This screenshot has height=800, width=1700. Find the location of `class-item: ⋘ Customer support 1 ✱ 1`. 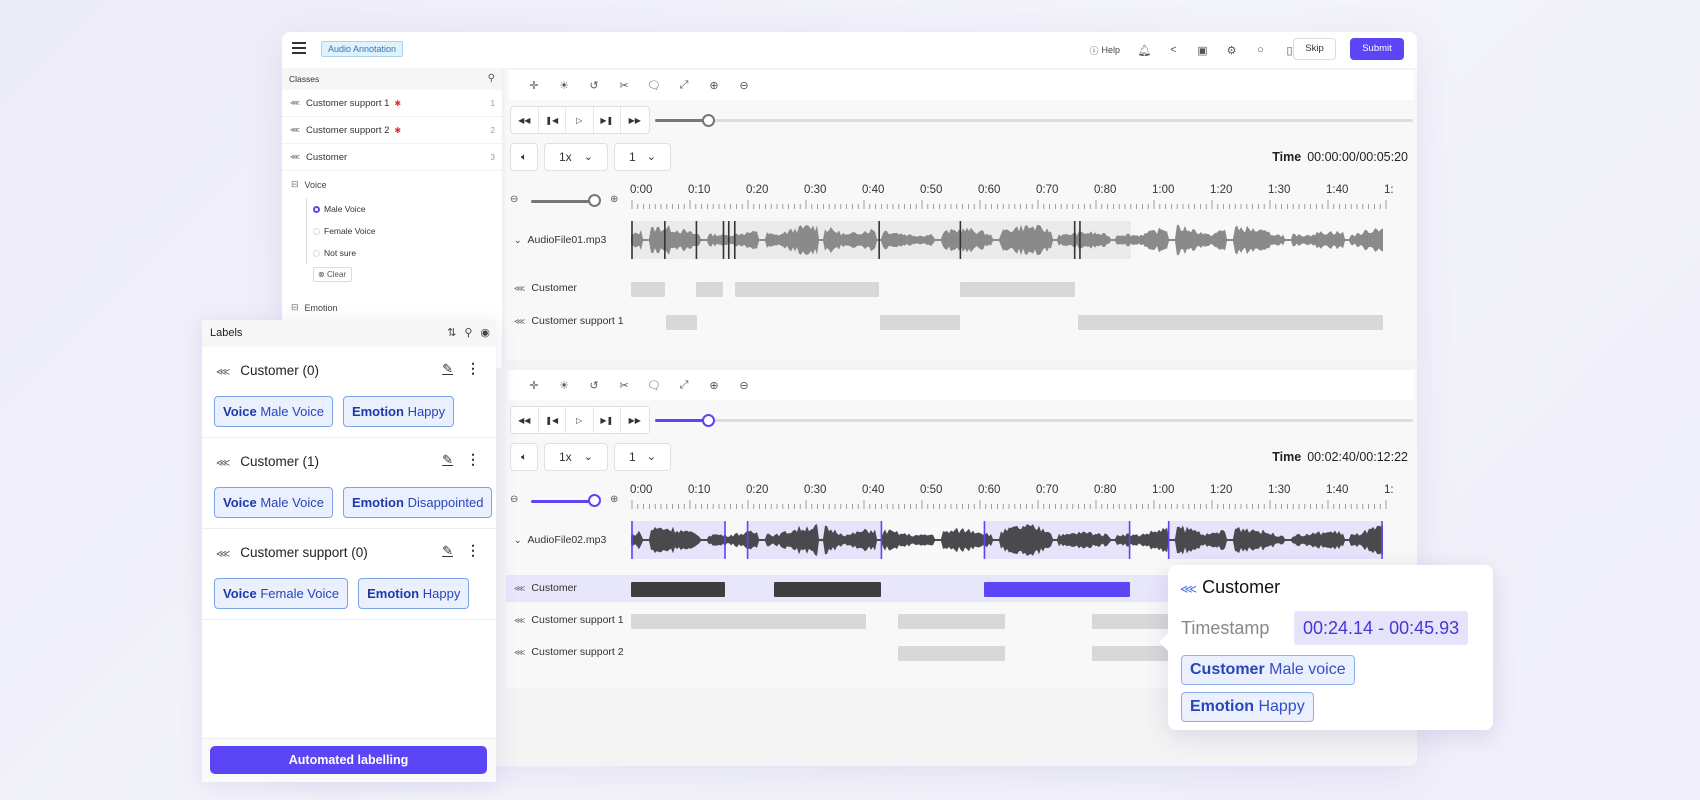

class-item: ⋘ Customer support 1 ✱ 1 is located at coordinates (392, 103).